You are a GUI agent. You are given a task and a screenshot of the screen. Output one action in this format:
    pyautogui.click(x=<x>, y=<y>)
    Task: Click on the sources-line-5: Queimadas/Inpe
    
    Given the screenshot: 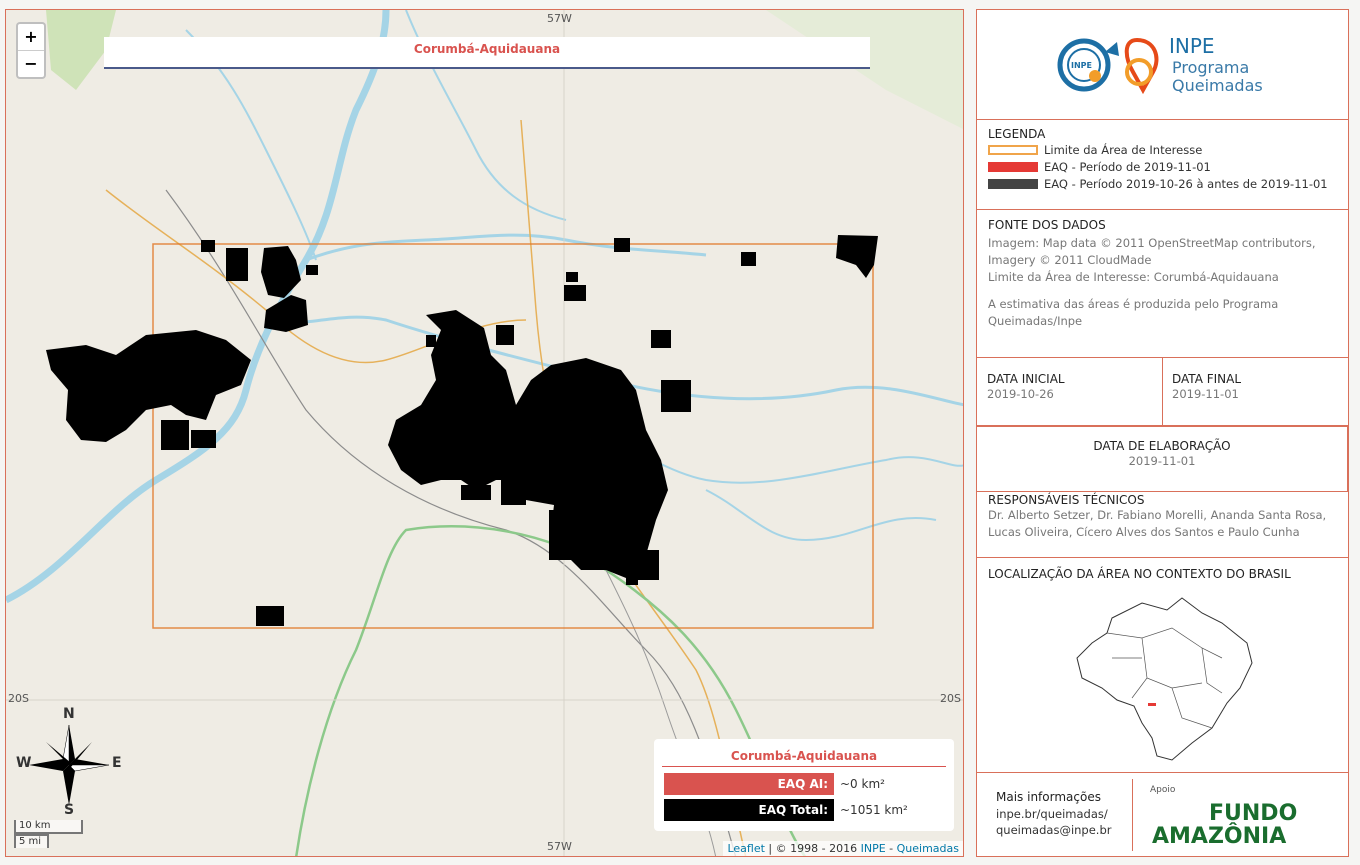 What is the action you would take?
    pyautogui.click(x=1035, y=321)
    